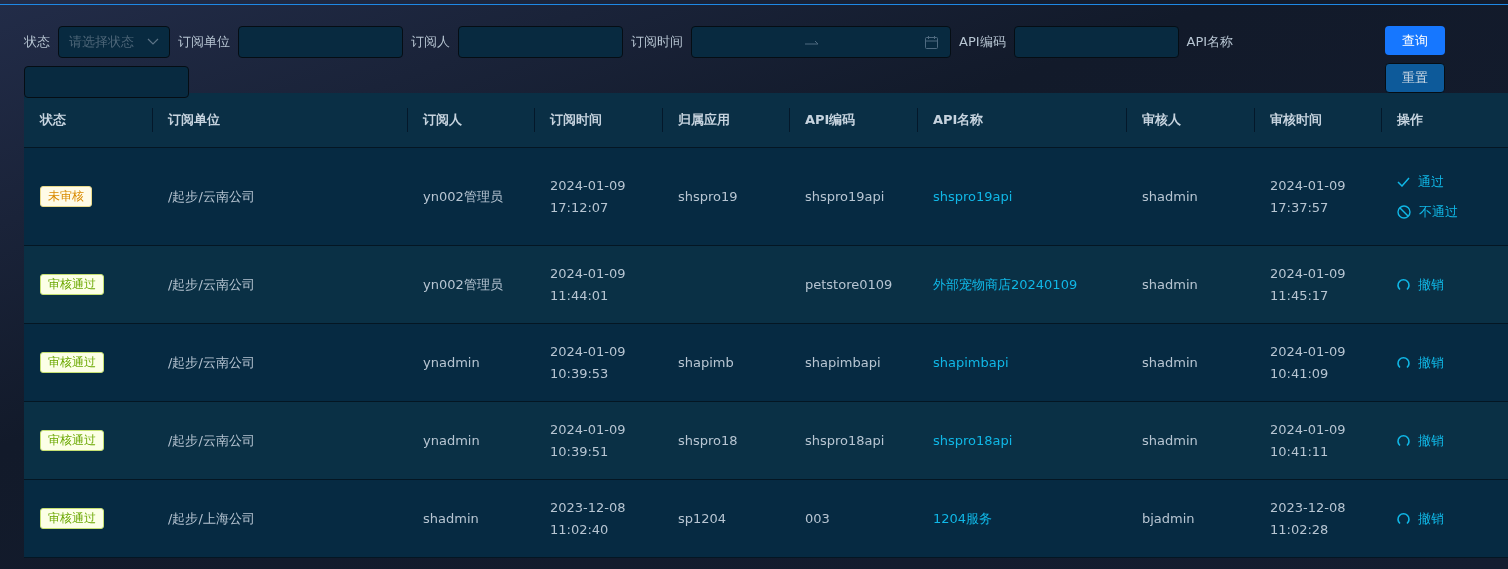 The image size is (1508, 569). What do you see at coordinates (963, 518) in the screenshot?
I see `api-name-link: 1204服务` at bounding box center [963, 518].